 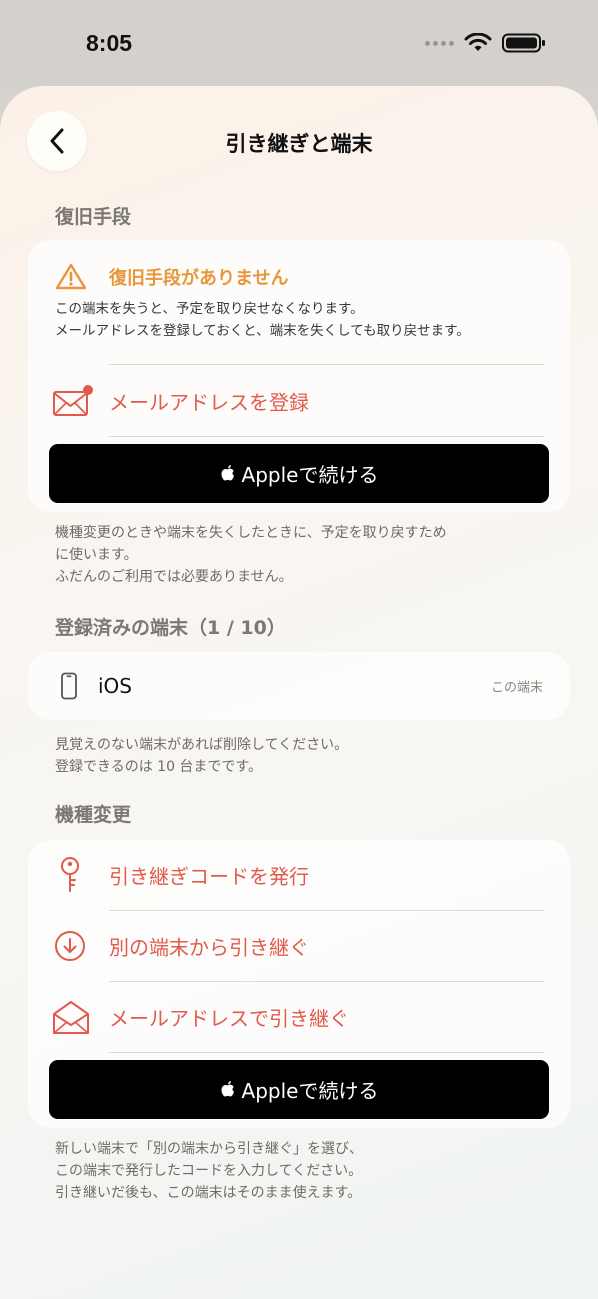 What do you see at coordinates (159, 767) in the screenshot?
I see `footnote-line: 登録できるのは 10 台までです。` at bounding box center [159, 767].